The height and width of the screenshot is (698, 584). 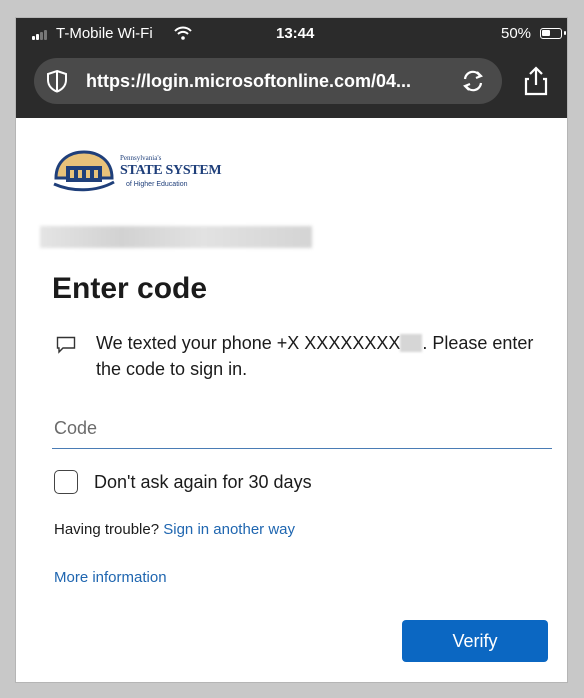 I want to click on logo-line3: of Higher Education, so click(x=157, y=184).